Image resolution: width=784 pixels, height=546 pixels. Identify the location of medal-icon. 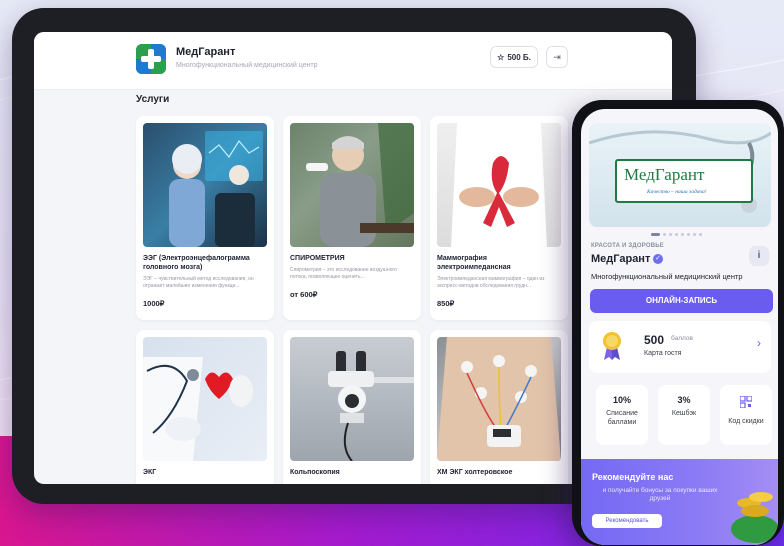
(612, 346).